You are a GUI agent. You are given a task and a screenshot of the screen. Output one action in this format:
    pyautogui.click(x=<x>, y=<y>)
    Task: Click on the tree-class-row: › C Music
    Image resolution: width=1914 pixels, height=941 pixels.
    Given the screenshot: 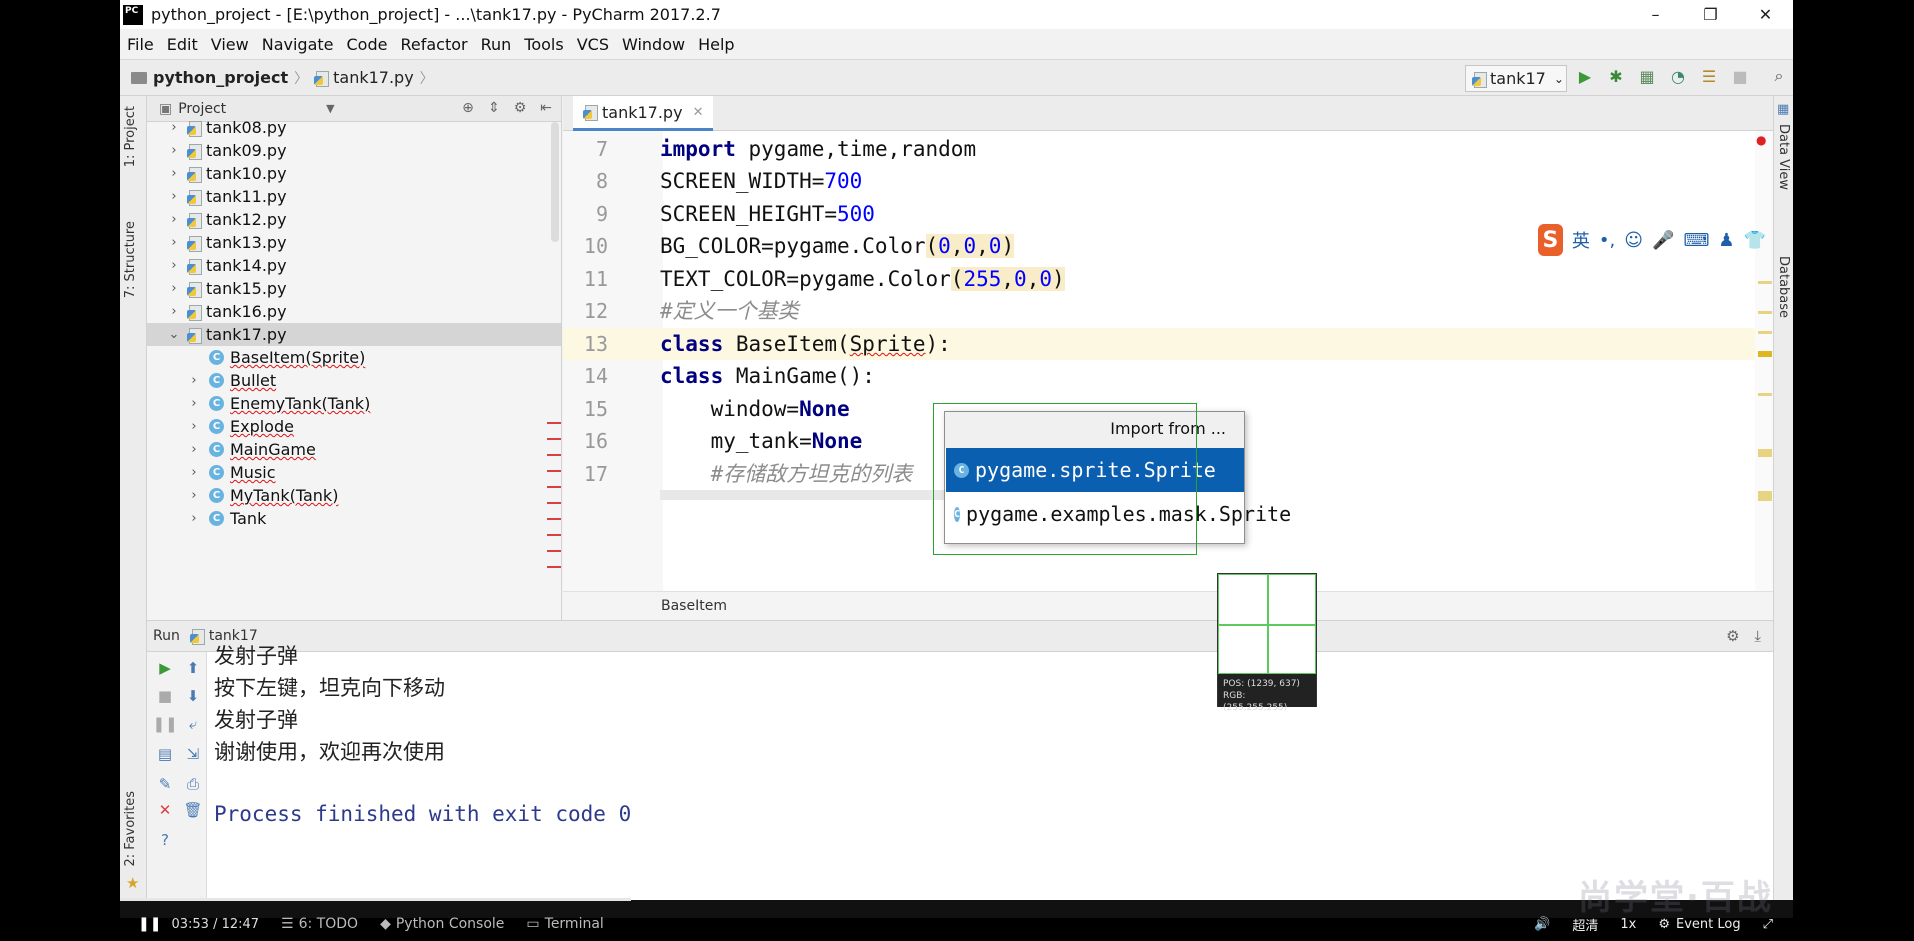 What is the action you would take?
    pyautogui.click(x=354, y=472)
    